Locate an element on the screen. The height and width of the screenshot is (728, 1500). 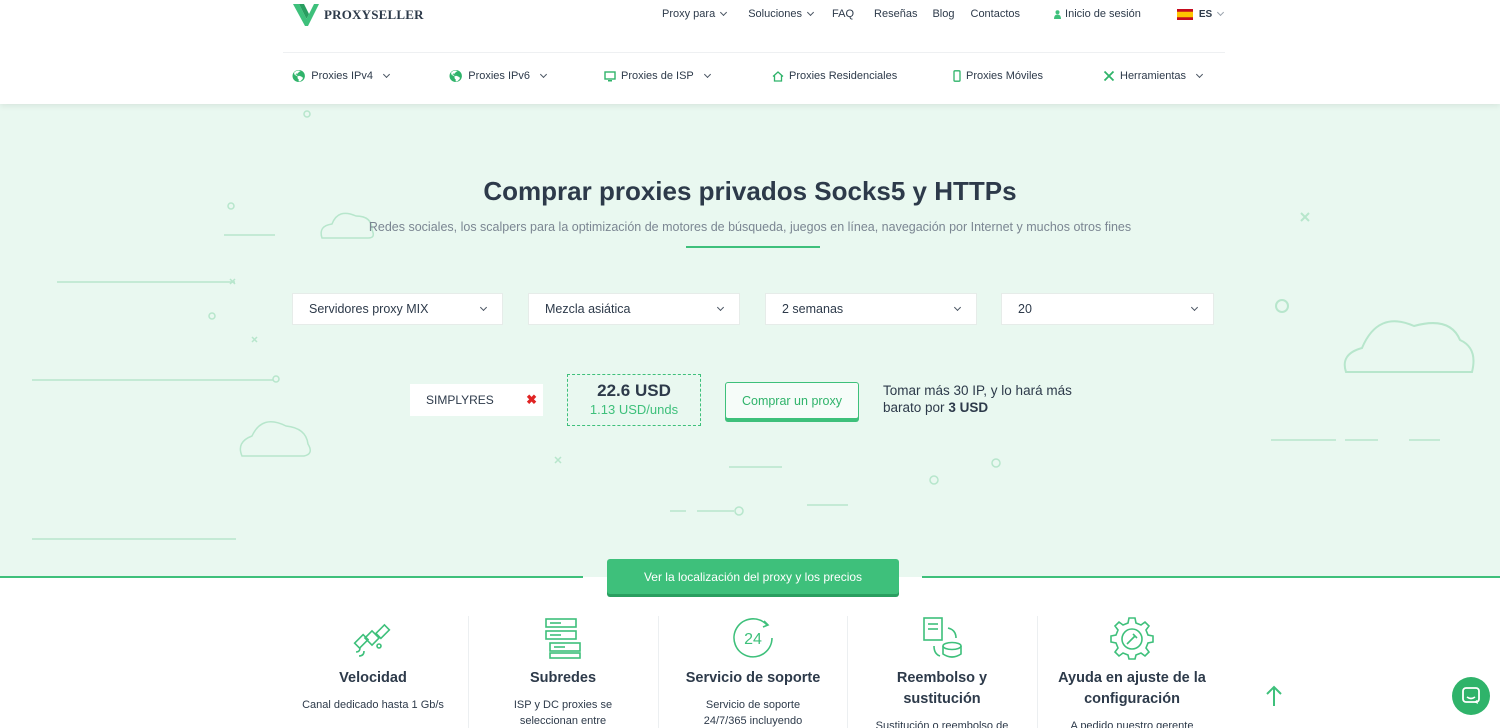
promo-prefix: barato por is located at coordinates (914, 407).